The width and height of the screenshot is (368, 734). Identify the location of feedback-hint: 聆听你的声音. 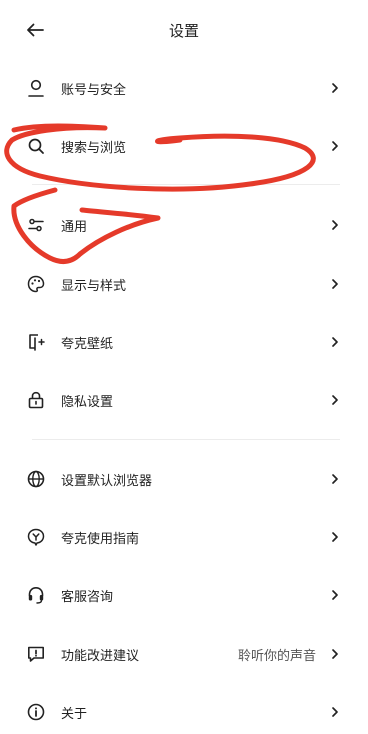
(276, 656).